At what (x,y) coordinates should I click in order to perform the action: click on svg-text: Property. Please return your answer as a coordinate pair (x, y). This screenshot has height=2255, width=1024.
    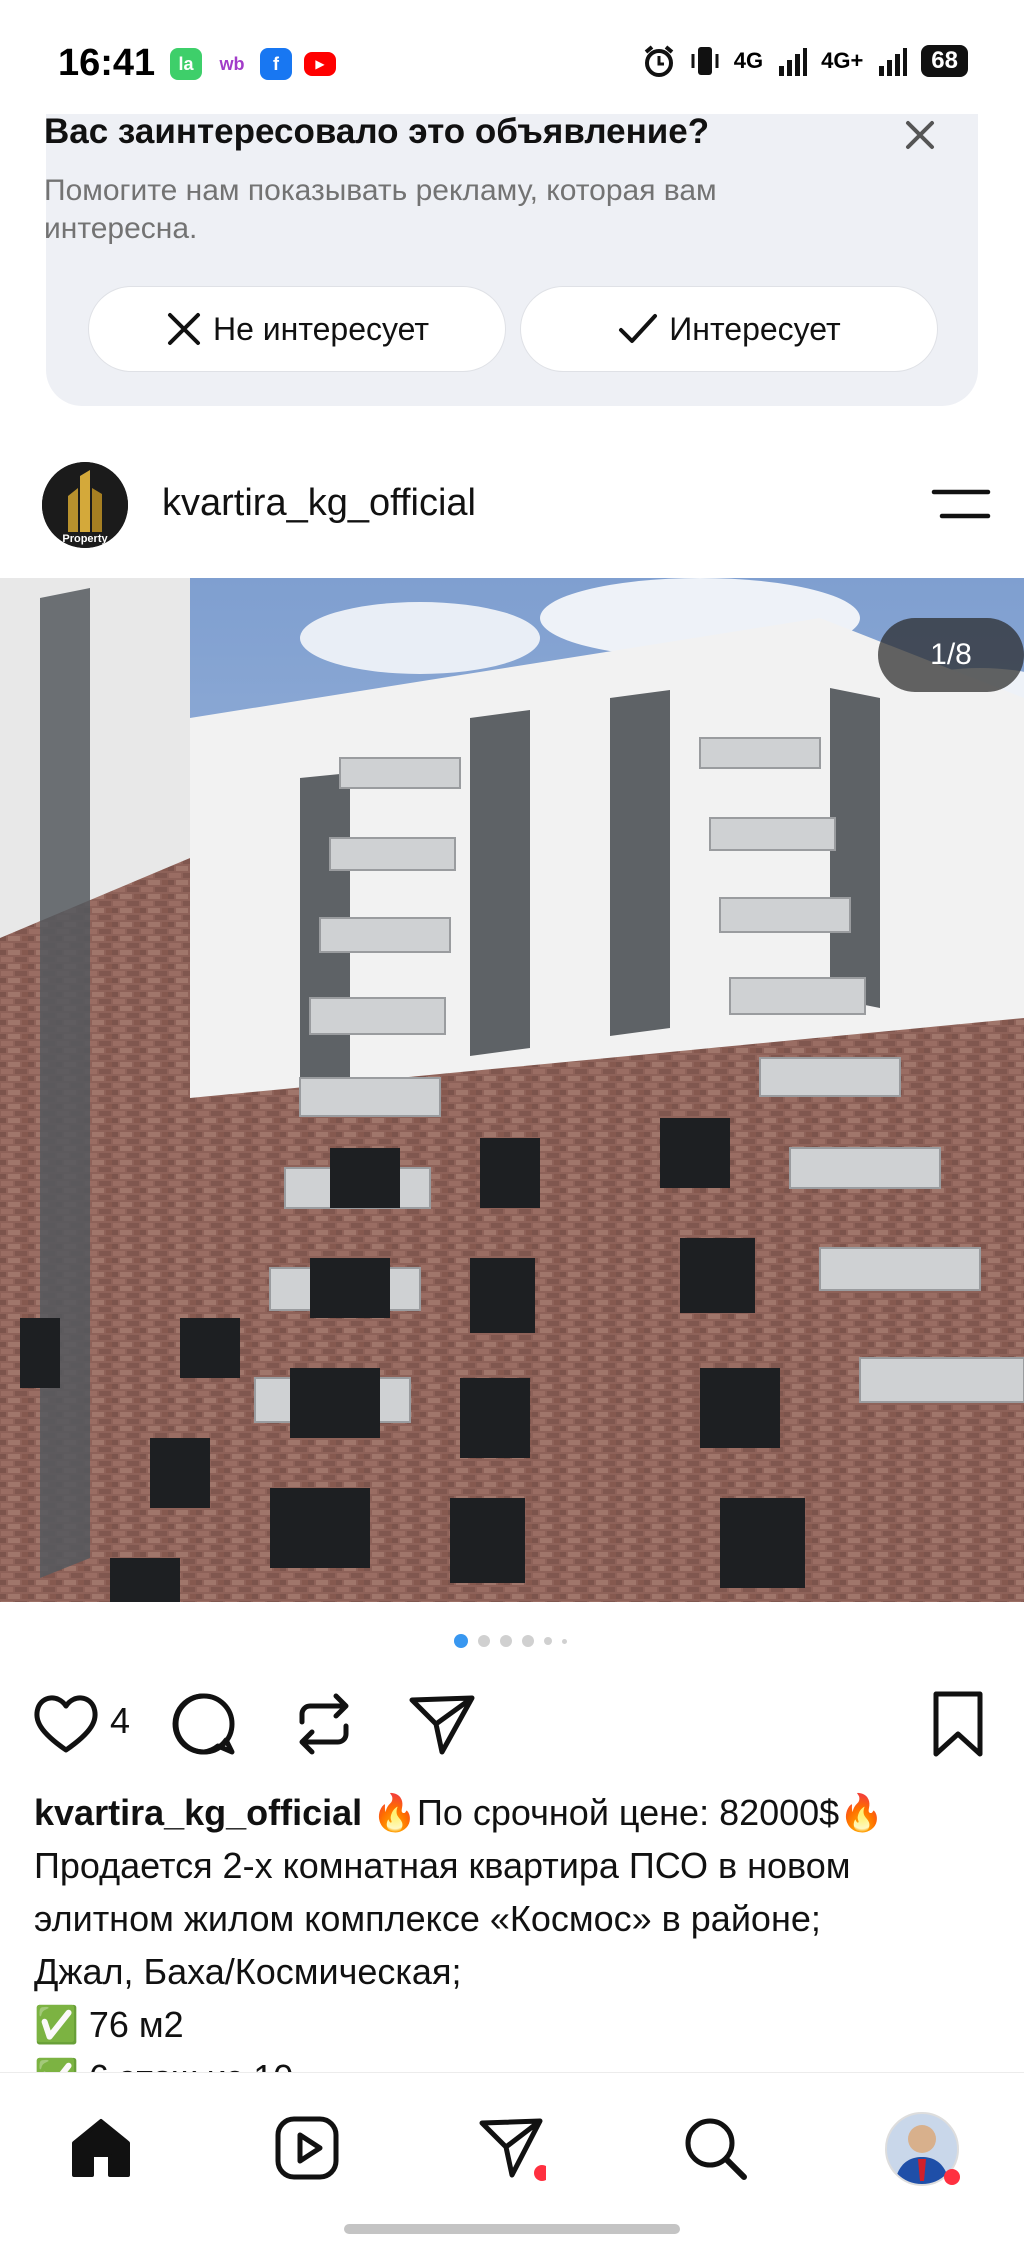
    Looking at the image, I should click on (85, 539).